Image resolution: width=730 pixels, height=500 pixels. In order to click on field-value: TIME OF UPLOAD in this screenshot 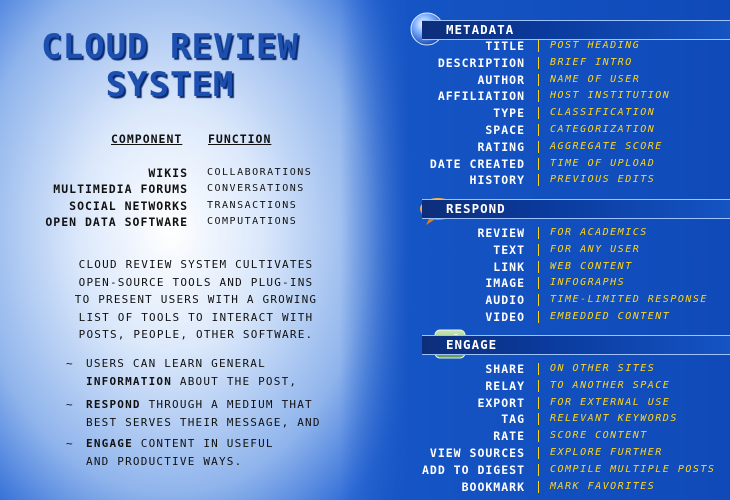, I will do `click(603, 163)`.